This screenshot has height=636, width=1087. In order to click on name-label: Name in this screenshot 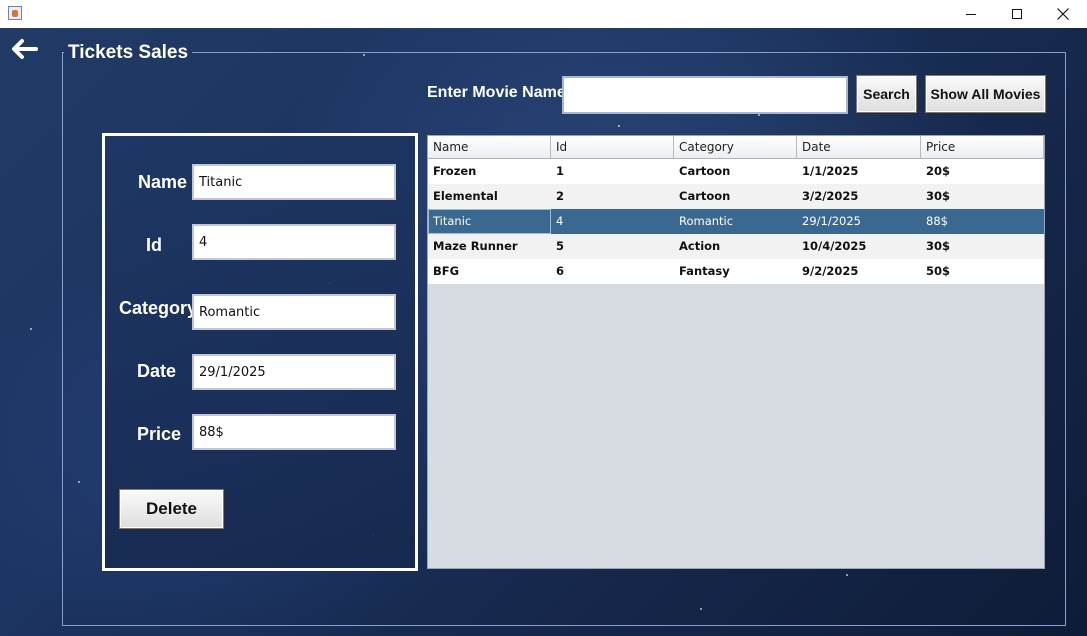, I will do `click(163, 182)`.